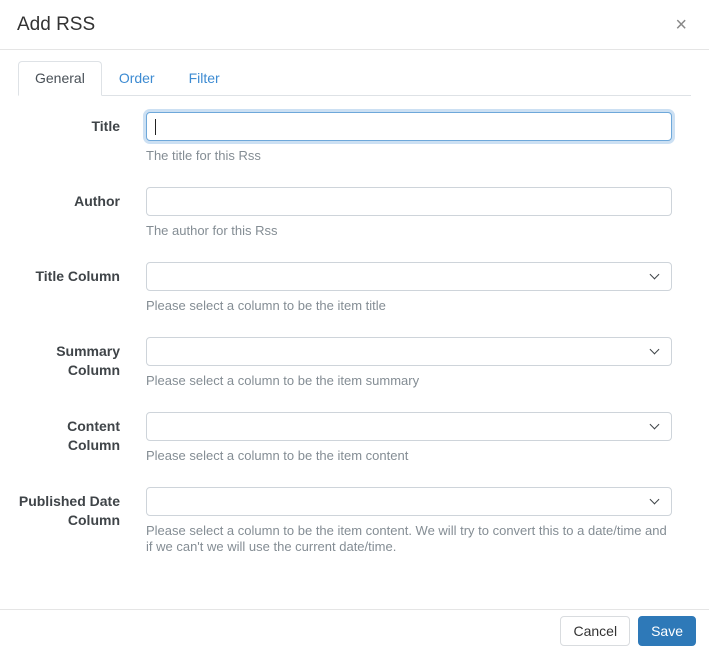 This screenshot has height=653, width=709. I want to click on modal-header: Add RSS ×, so click(354, 25).